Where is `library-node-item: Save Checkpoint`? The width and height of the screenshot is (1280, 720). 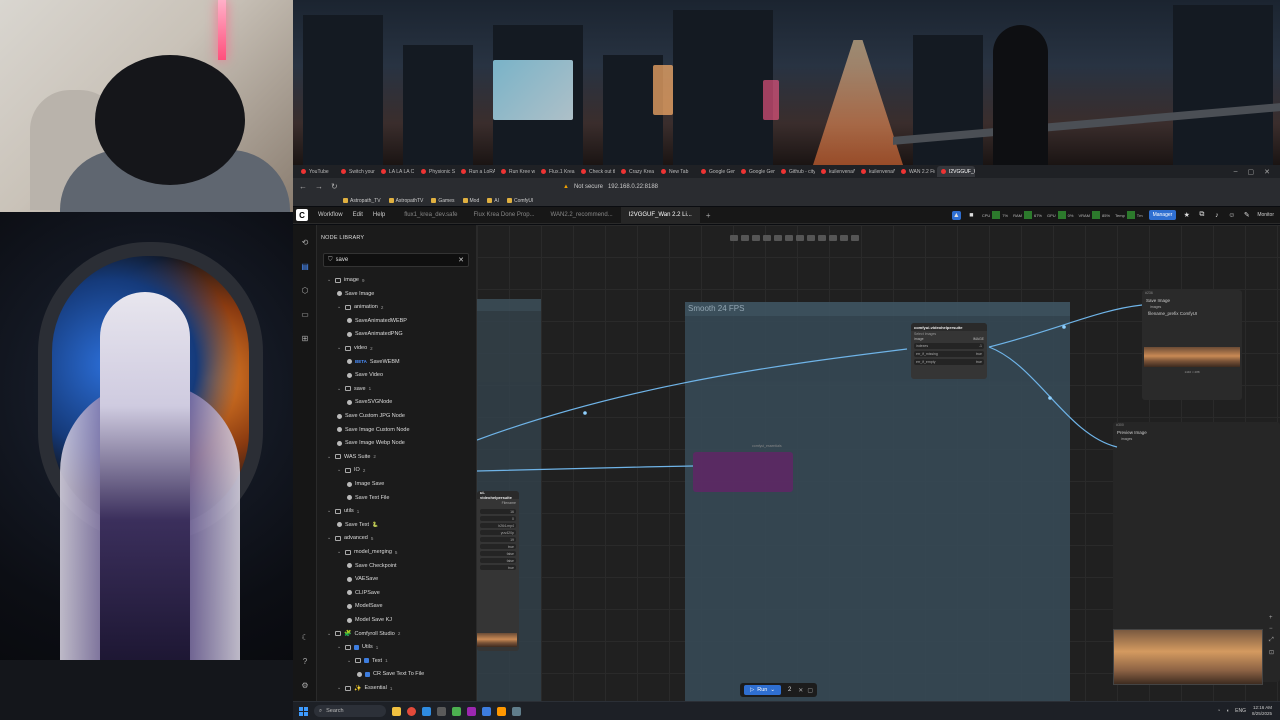 library-node-item: Save Checkpoint is located at coordinates (372, 566).